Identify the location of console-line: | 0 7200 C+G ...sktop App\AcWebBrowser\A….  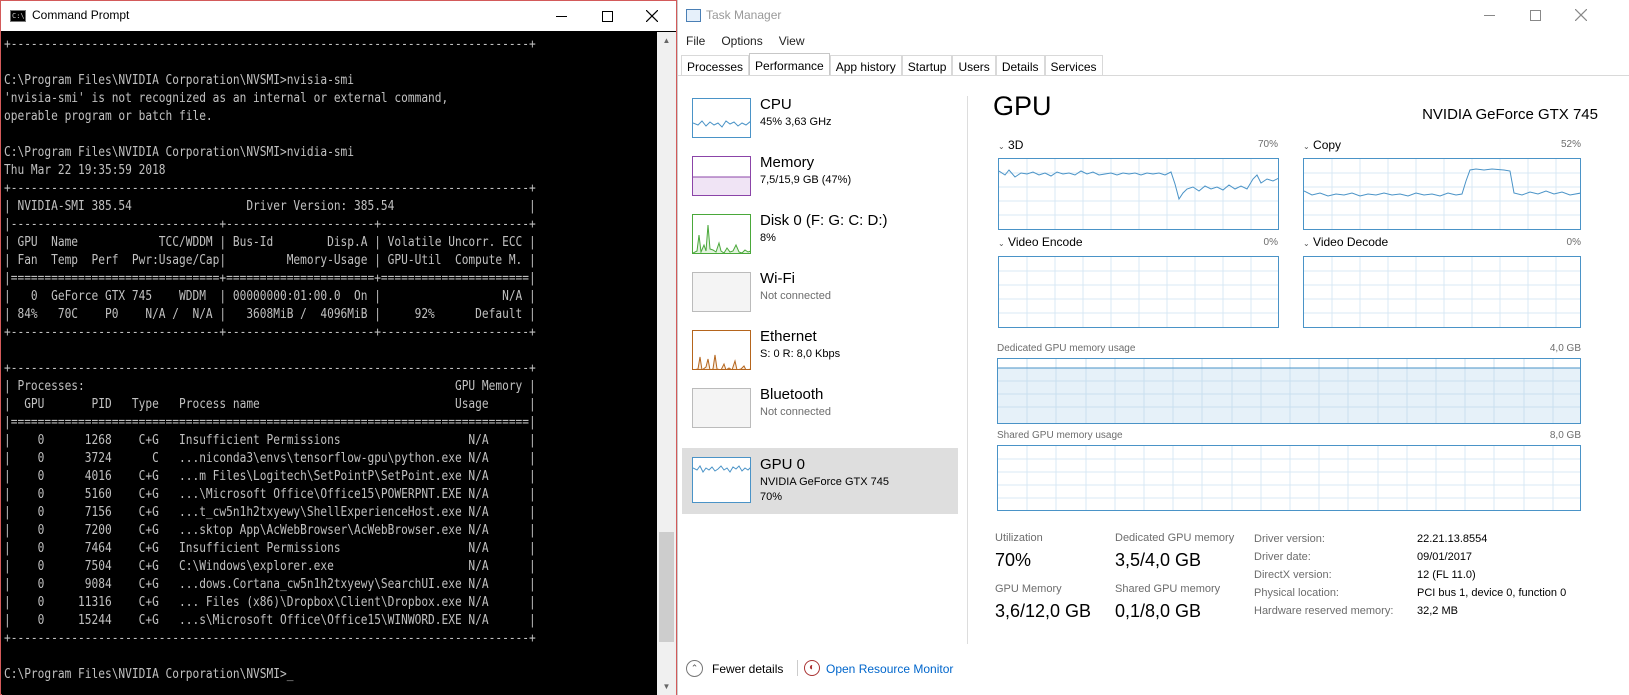
(270, 530).